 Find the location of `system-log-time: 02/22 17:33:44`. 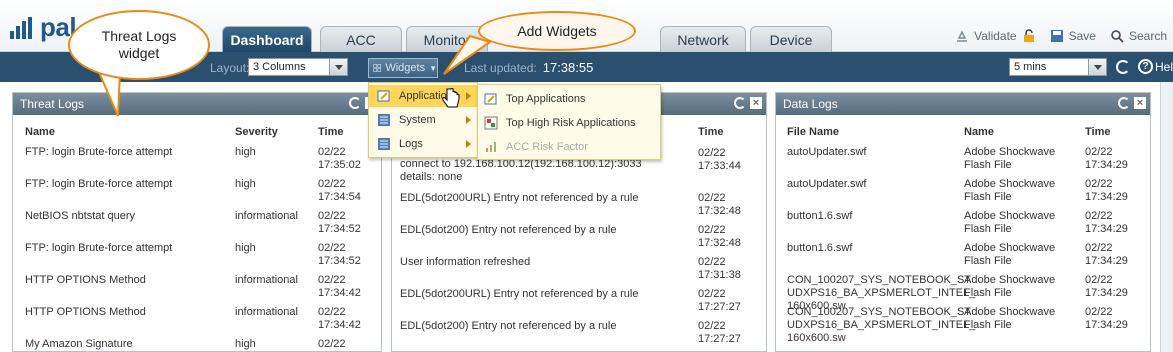

system-log-time: 02/22 17:33:44 is located at coordinates (719, 159).